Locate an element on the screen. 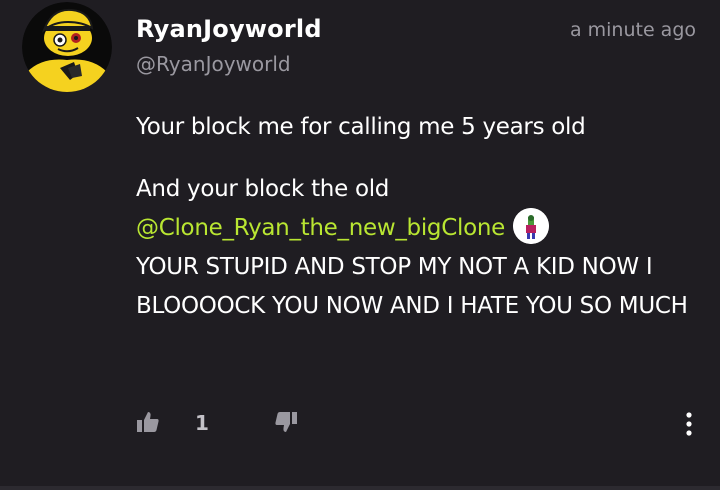 This screenshot has height=490, width=720. thumbs-up-icon is located at coordinates (148, 422).